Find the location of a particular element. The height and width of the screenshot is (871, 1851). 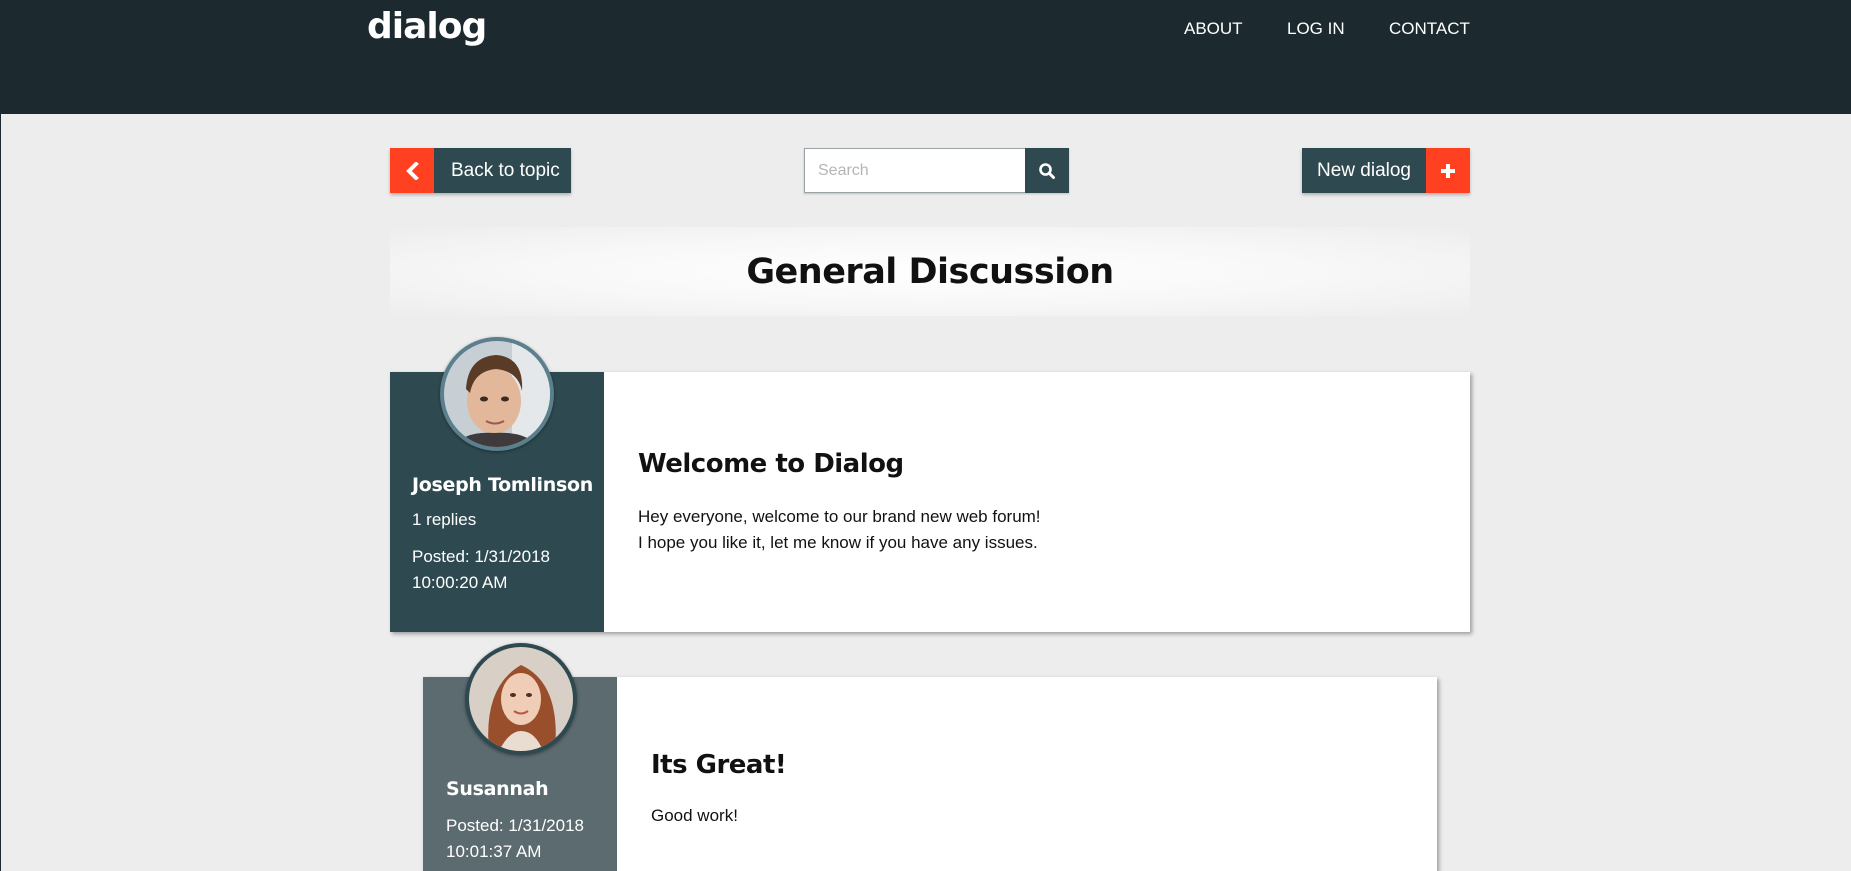

main-nav: ABOUT LOG IN CONTACT is located at coordinates (925, 30).